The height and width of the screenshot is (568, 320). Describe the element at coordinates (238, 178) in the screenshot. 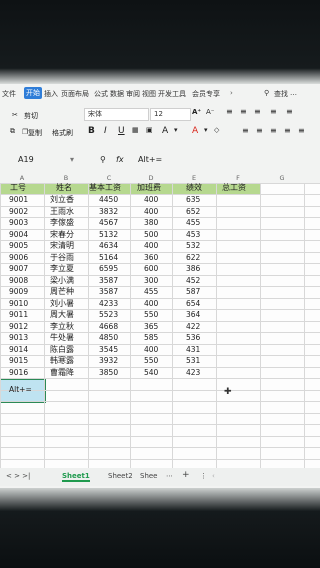

I see `column-header-f: F` at that location.